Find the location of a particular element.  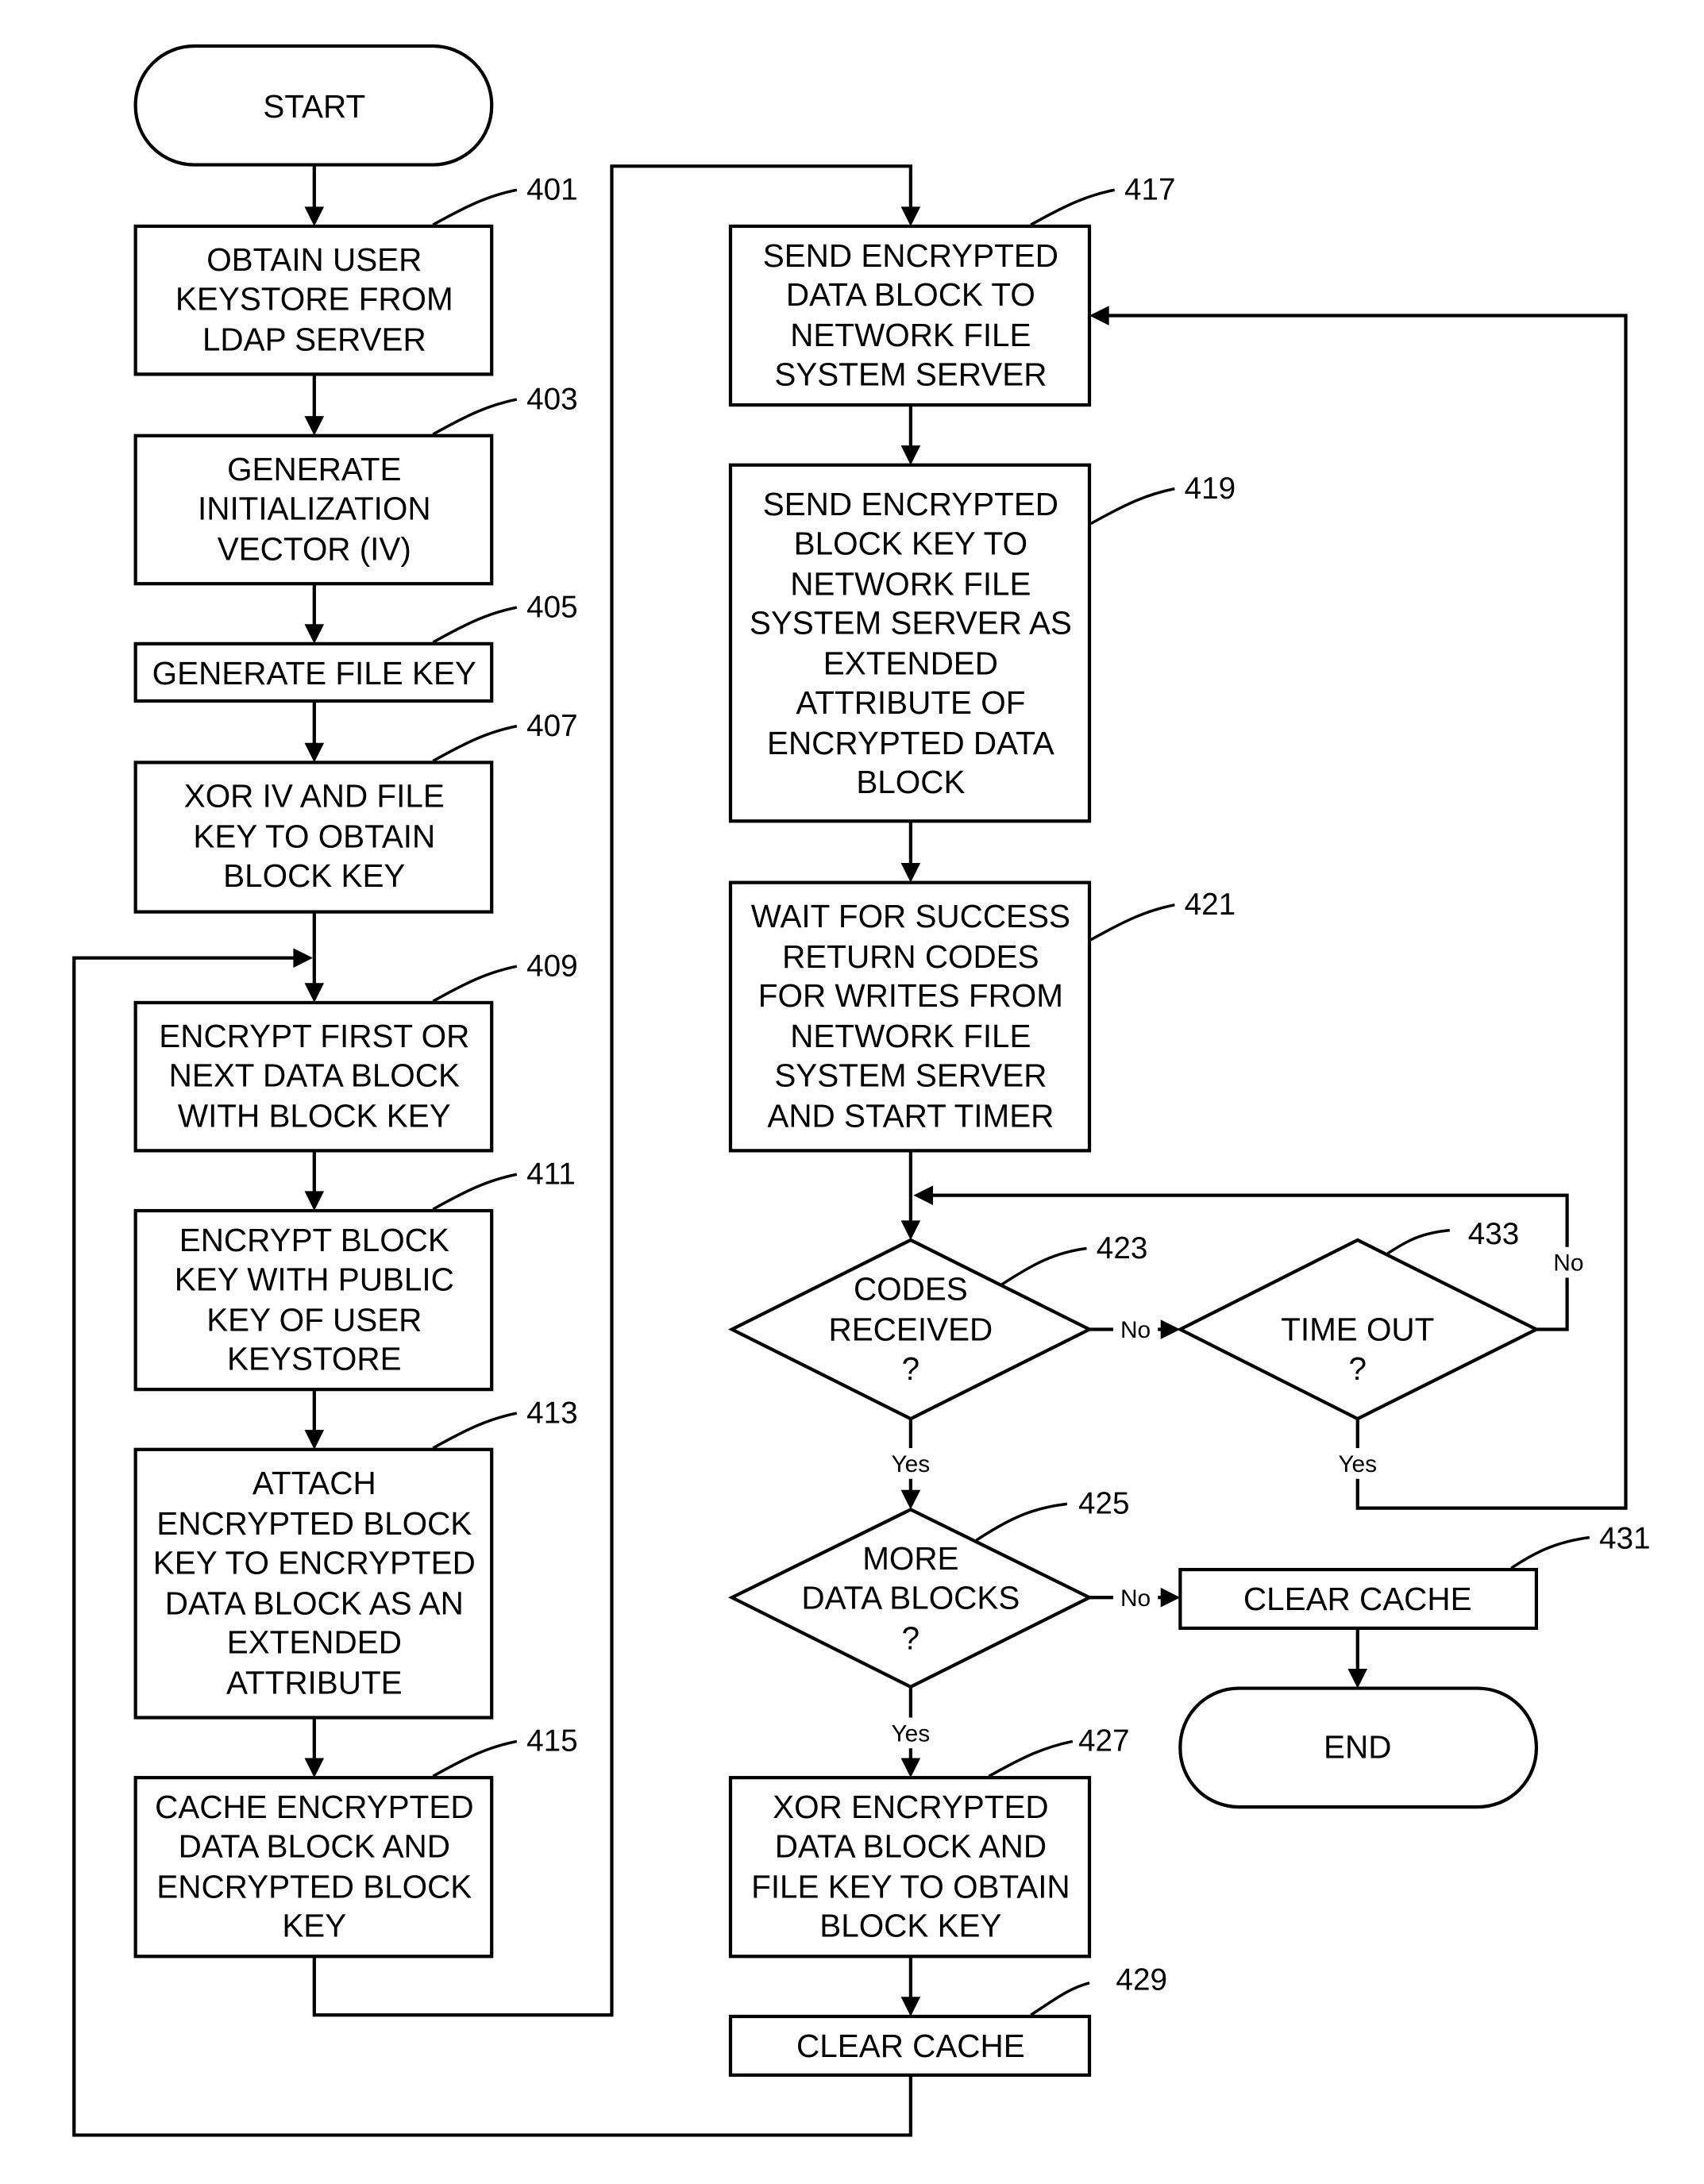

step-429-ref: 429 is located at coordinates (1141, 1980).